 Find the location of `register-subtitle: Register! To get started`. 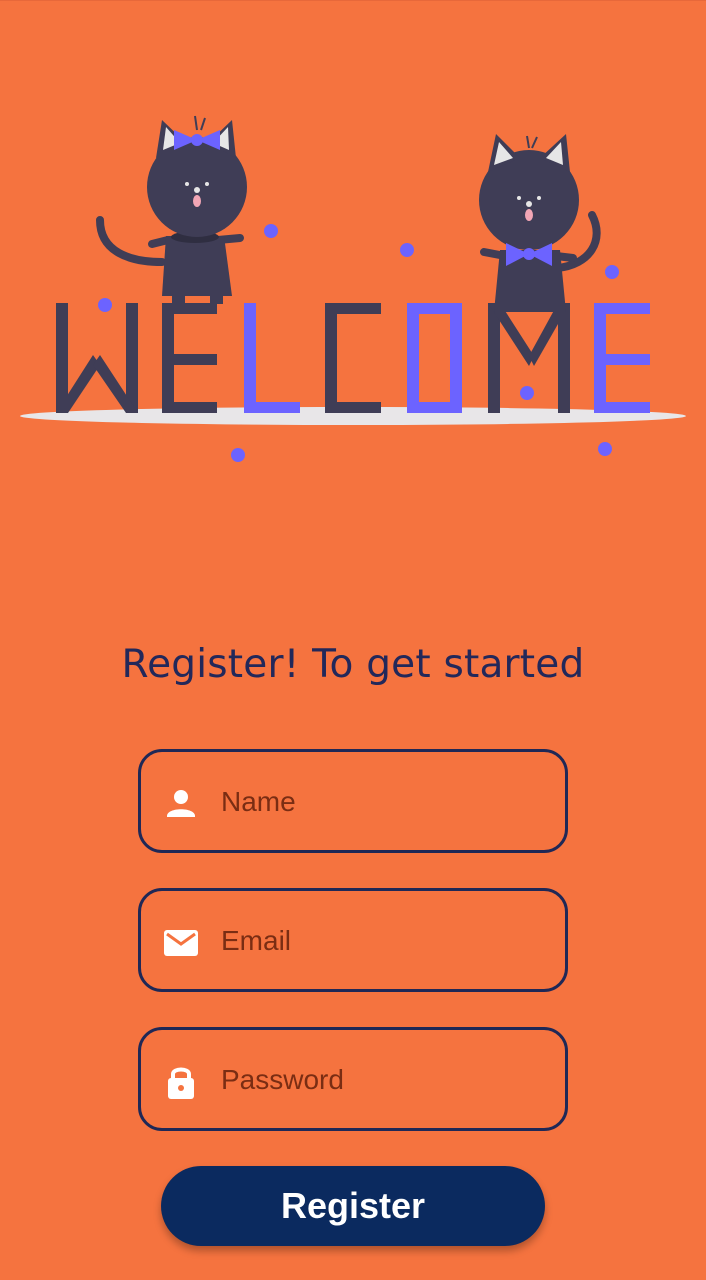

register-subtitle: Register! To get started is located at coordinates (353, 664).